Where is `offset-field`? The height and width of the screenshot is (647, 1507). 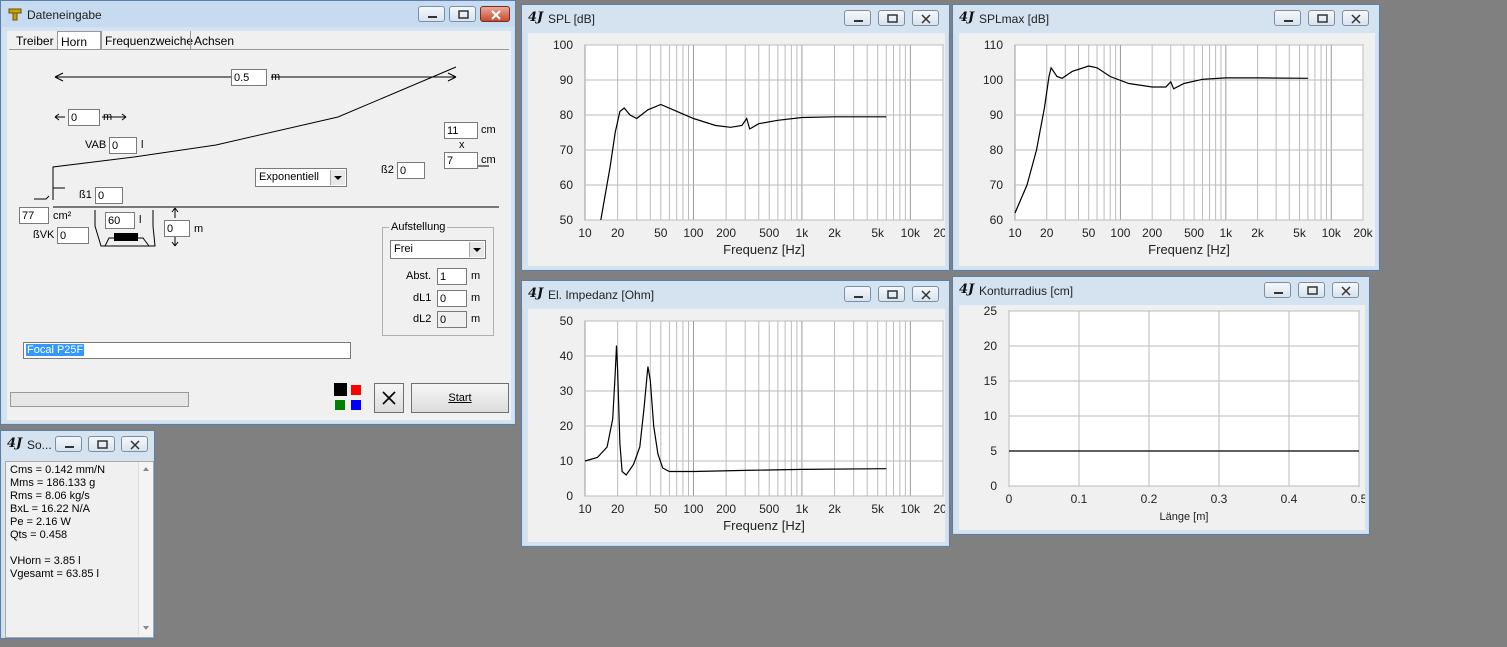
offset-field is located at coordinates (84, 117).